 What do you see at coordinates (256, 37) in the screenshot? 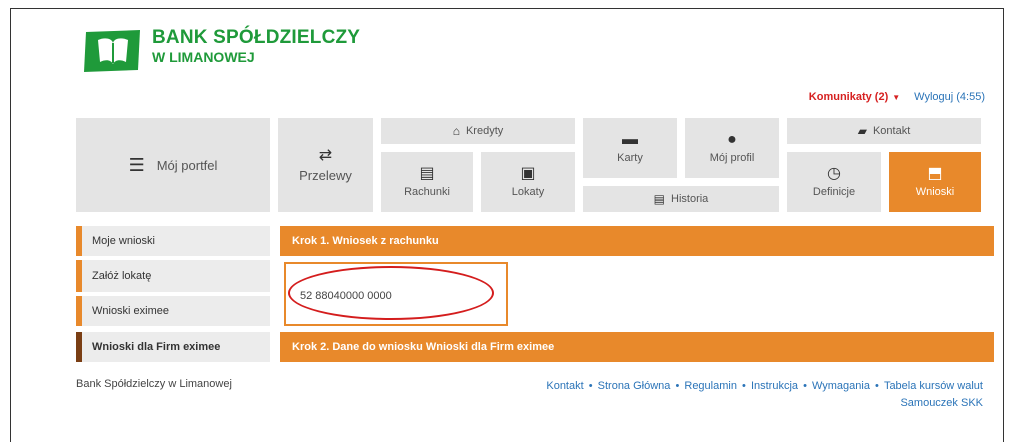
I see `logo-line1: BANK SPÓŁDZIELCZY` at bounding box center [256, 37].